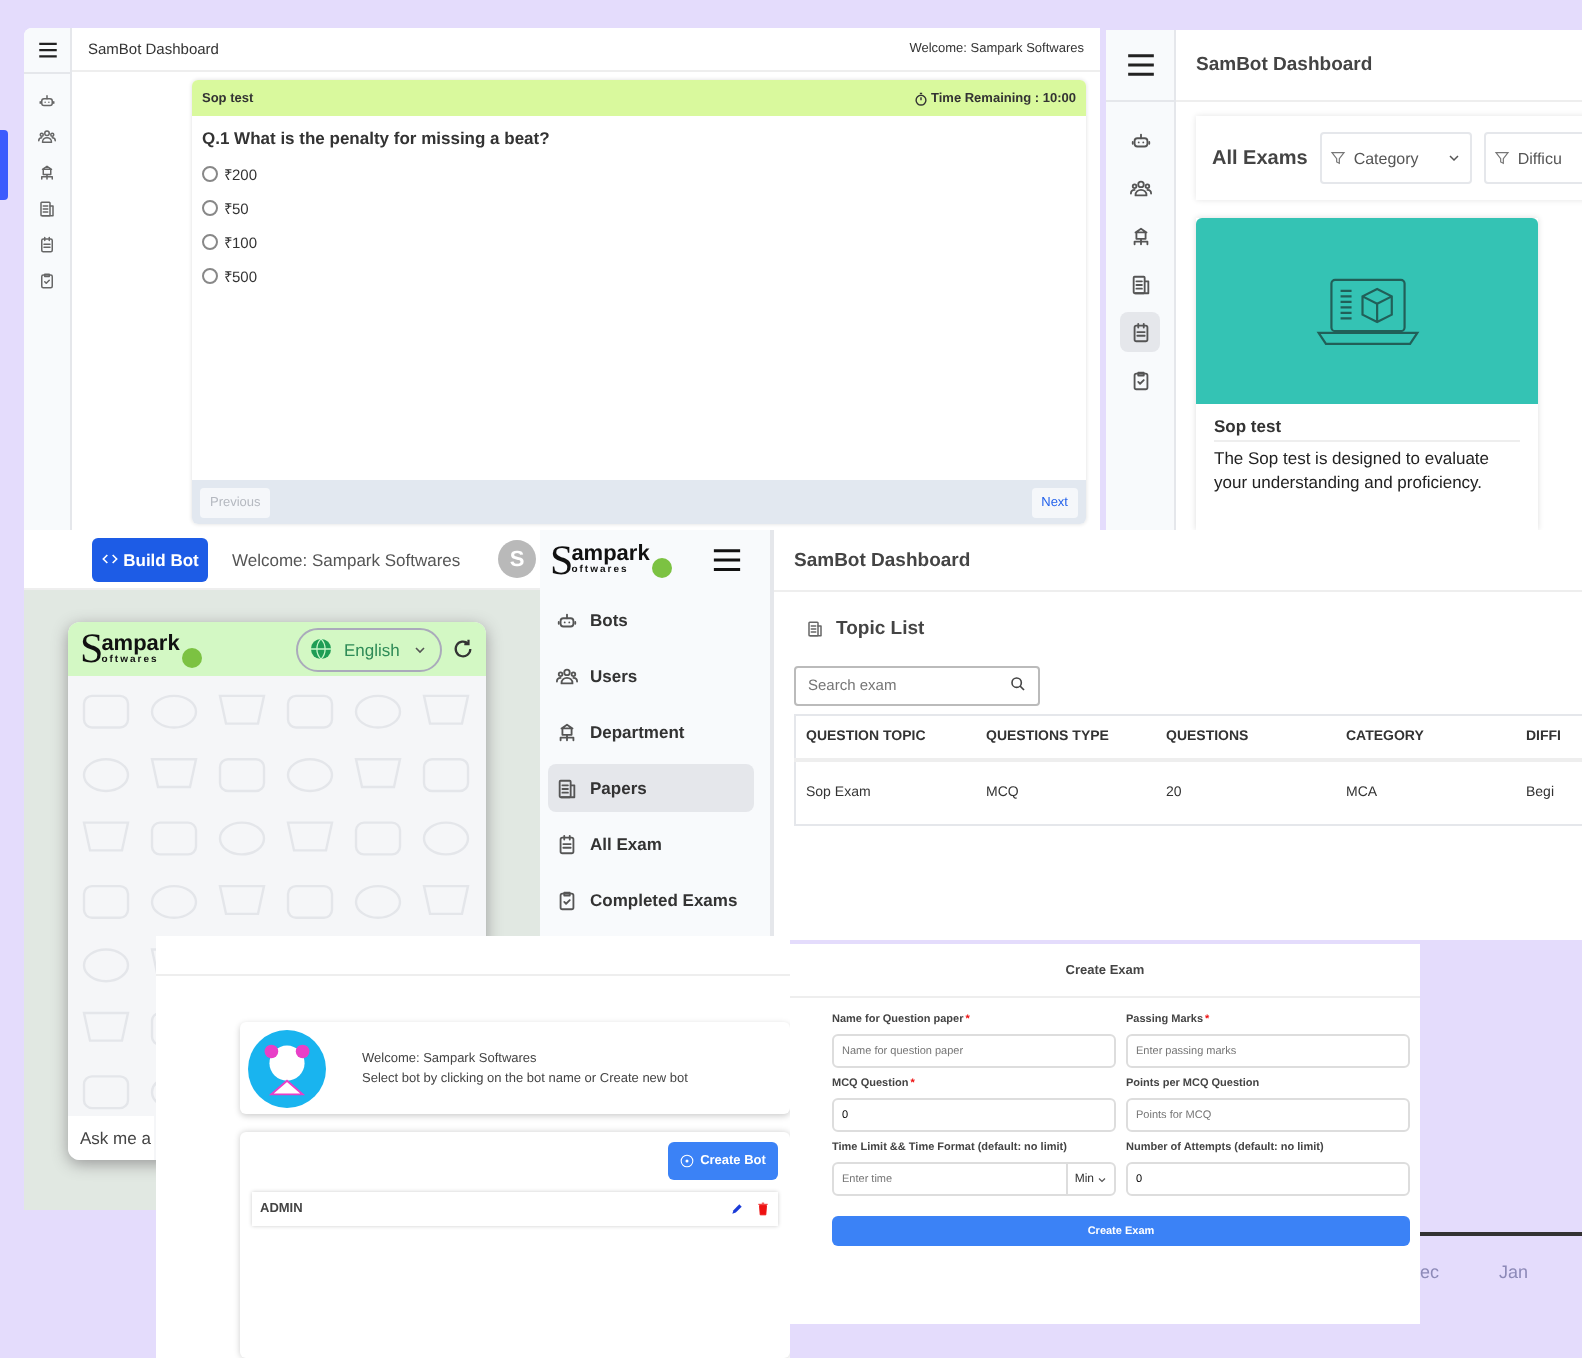 The height and width of the screenshot is (1358, 1582). Describe the element at coordinates (1430, 1274) in the screenshot. I see `axis-label: ec` at that location.